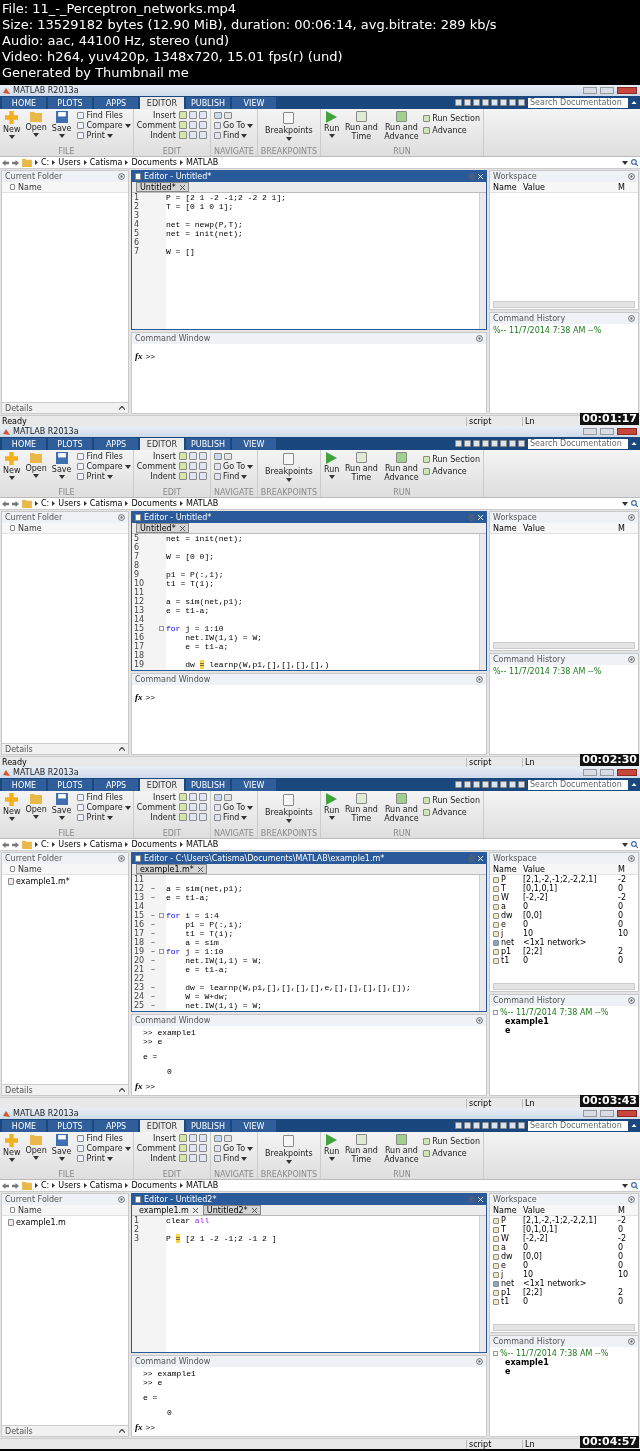  Describe the element at coordinates (163, 135) in the screenshot. I see `toolbar-button: Indent` at that location.